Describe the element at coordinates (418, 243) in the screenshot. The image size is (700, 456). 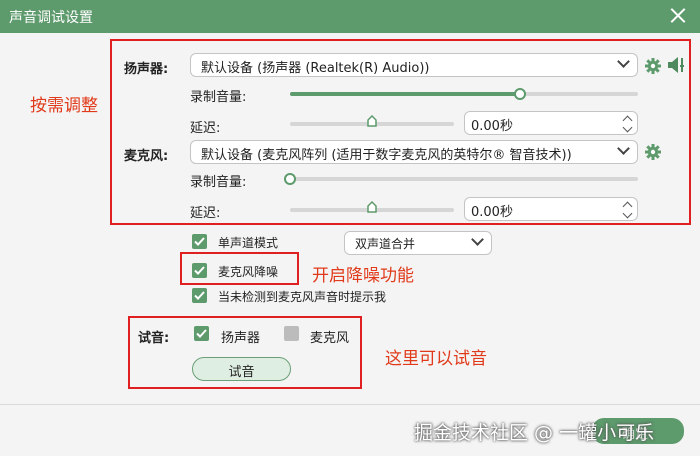
I see `channel-merge-select: 双声道合并` at that location.